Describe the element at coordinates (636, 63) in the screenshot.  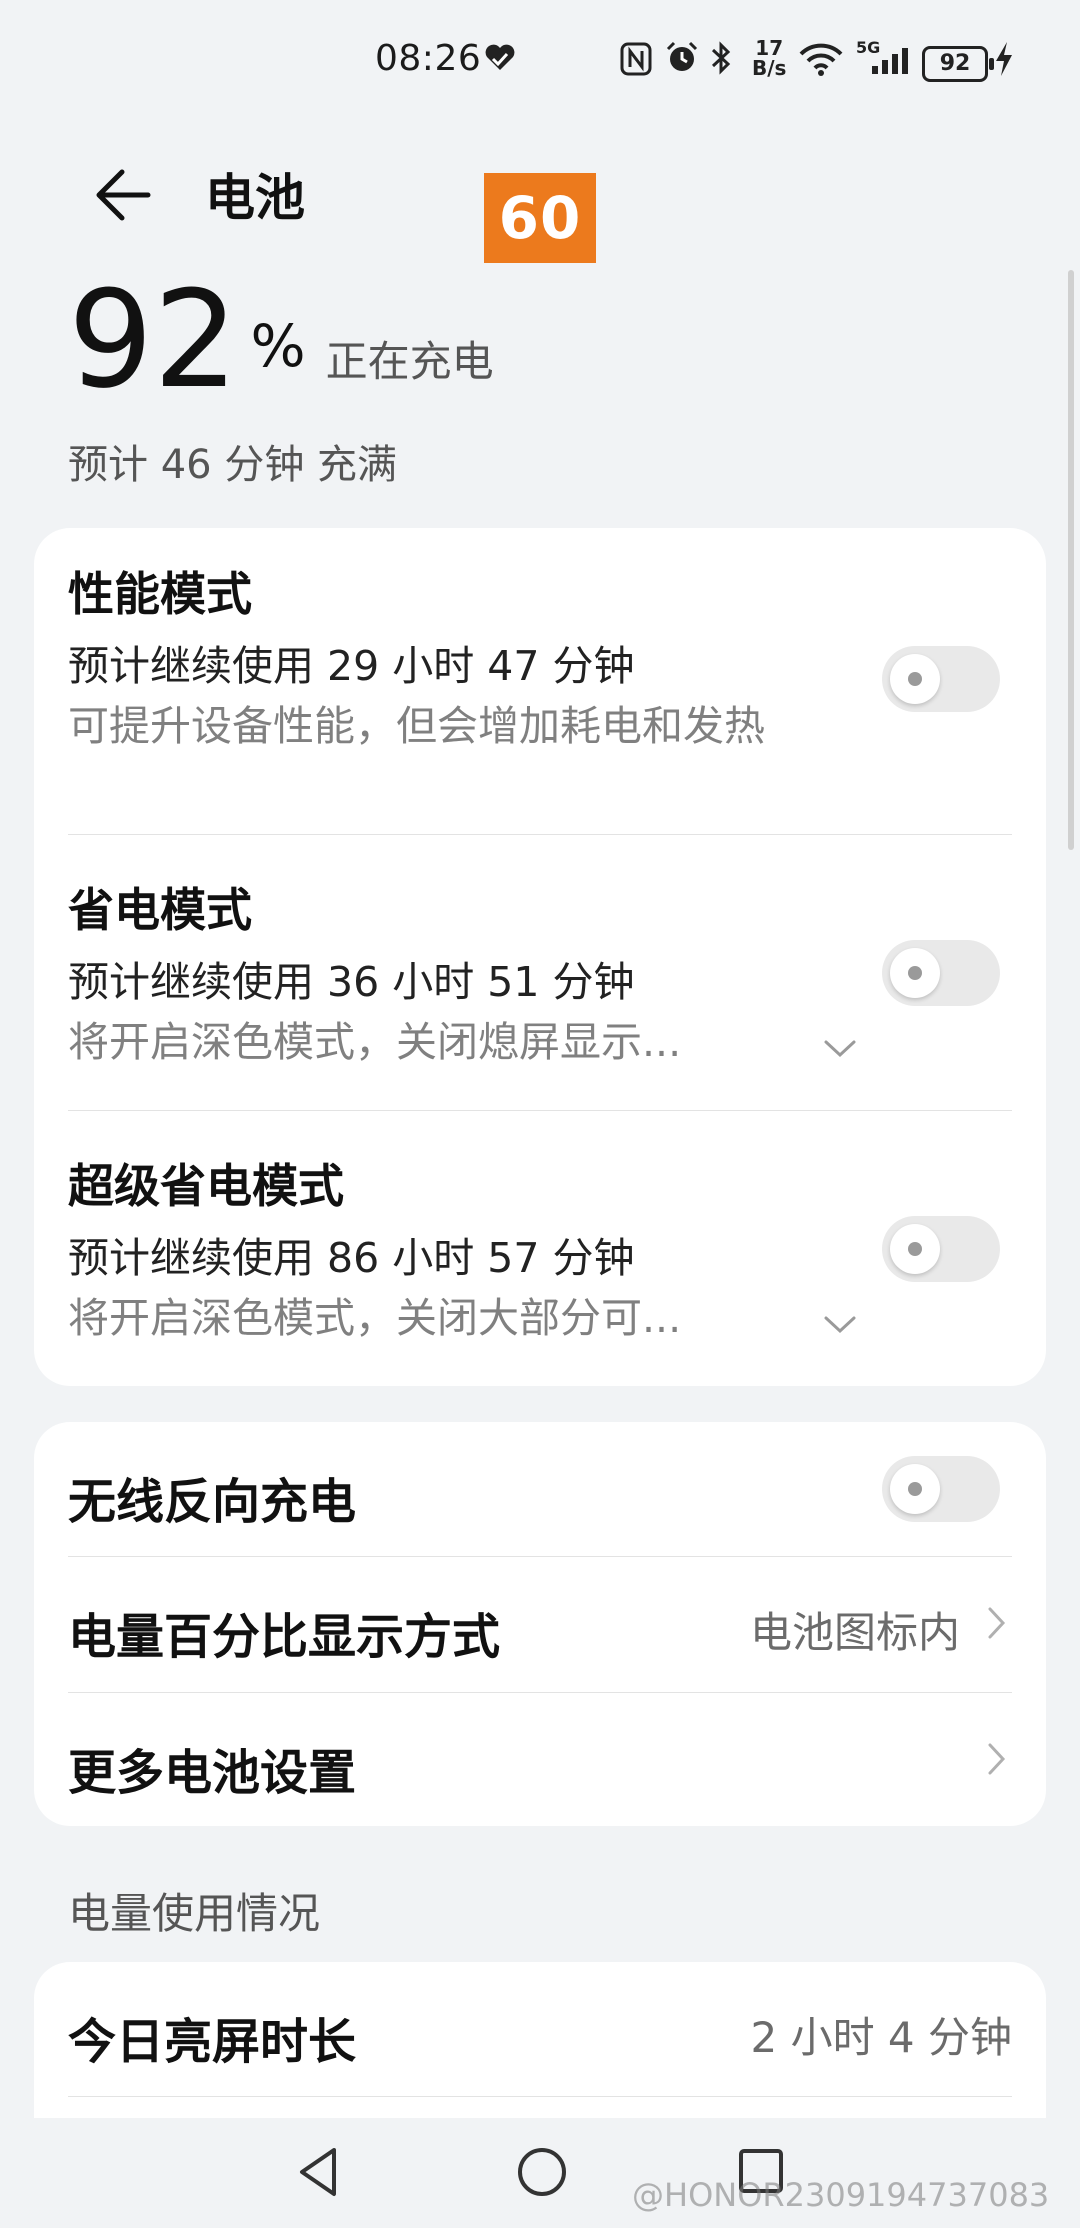
I see `nfc-icon` at that location.